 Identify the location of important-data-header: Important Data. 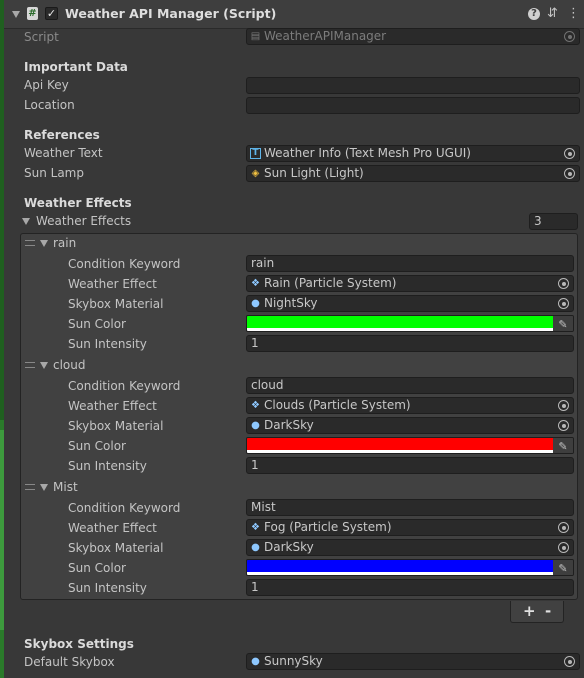
(76, 67).